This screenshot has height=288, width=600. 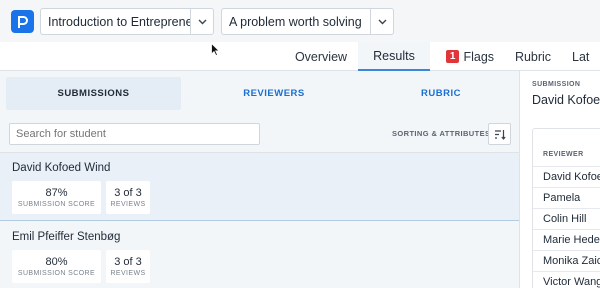 I want to click on sorting-attributes-label: SORTING & ATTRIBUTES, so click(x=441, y=133).